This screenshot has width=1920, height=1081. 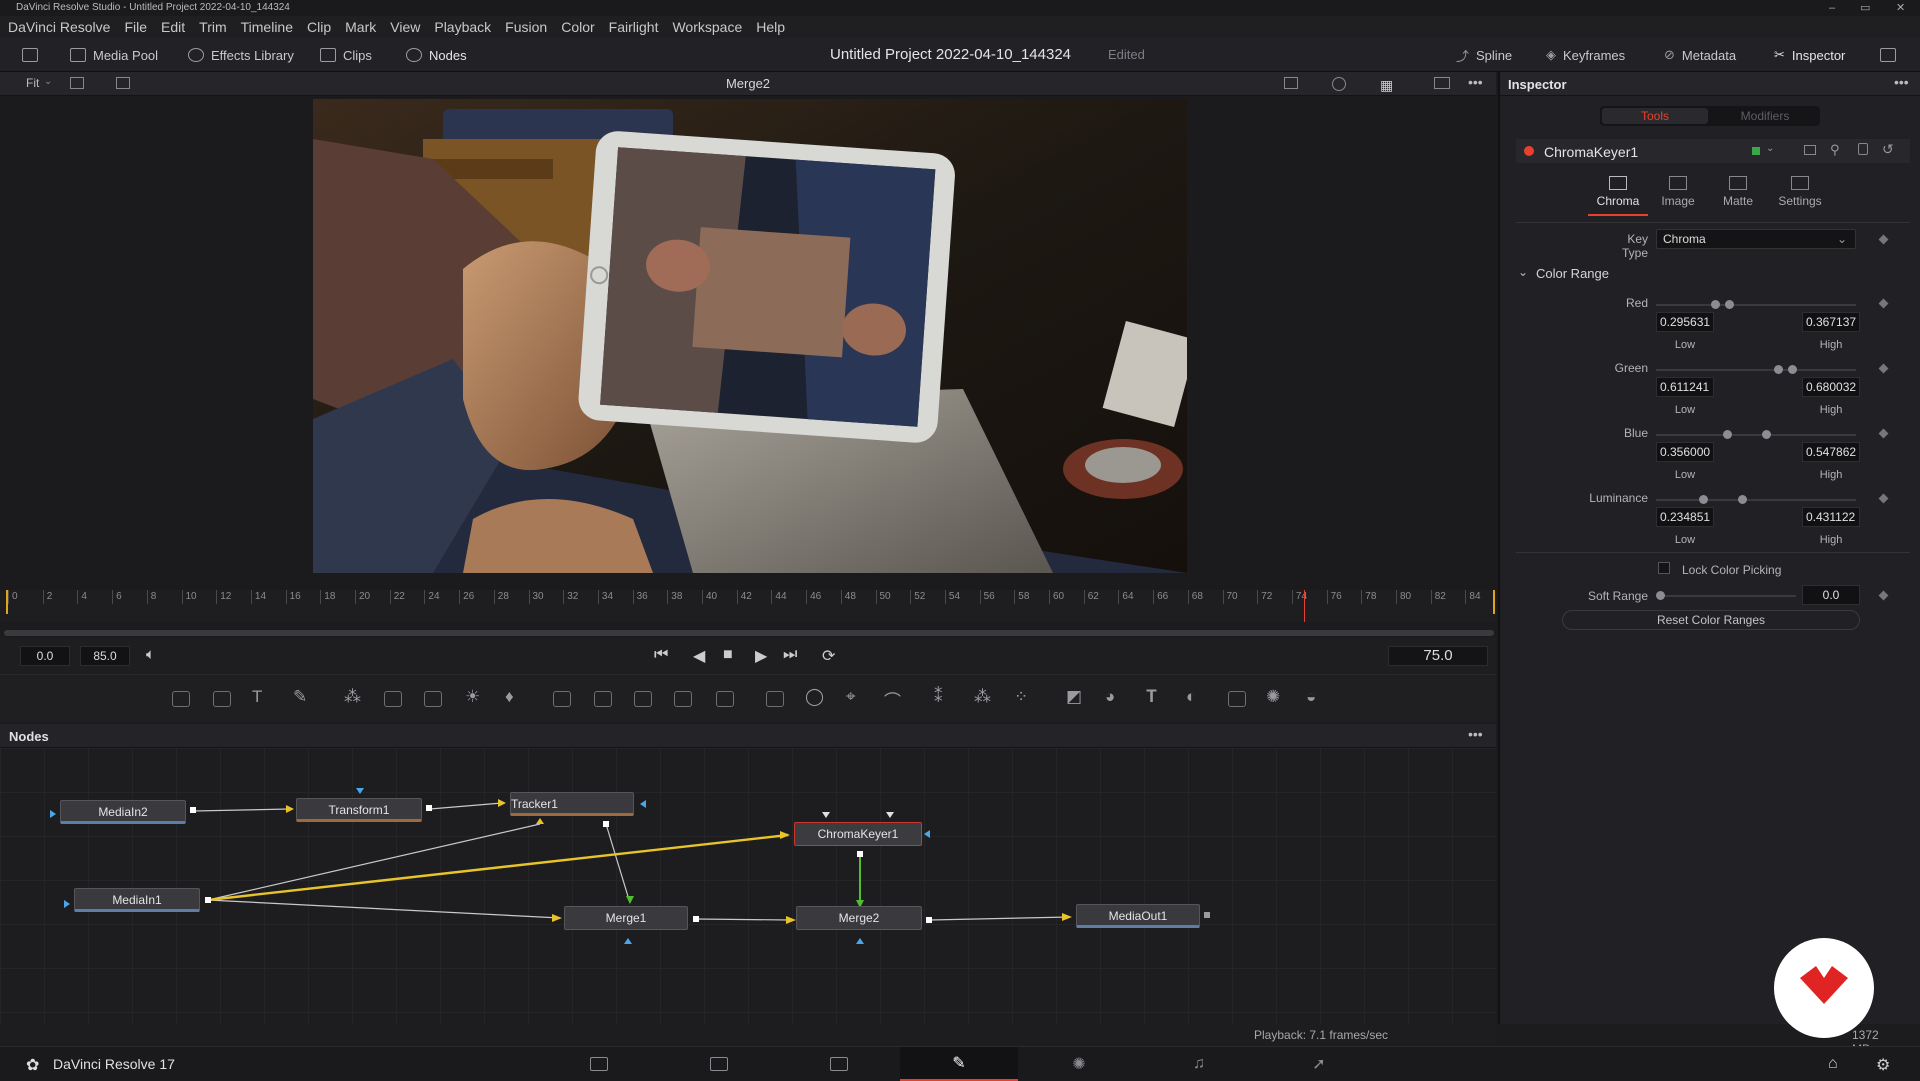 What do you see at coordinates (1900, 8) in the screenshot?
I see `close-icon: ✕` at bounding box center [1900, 8].